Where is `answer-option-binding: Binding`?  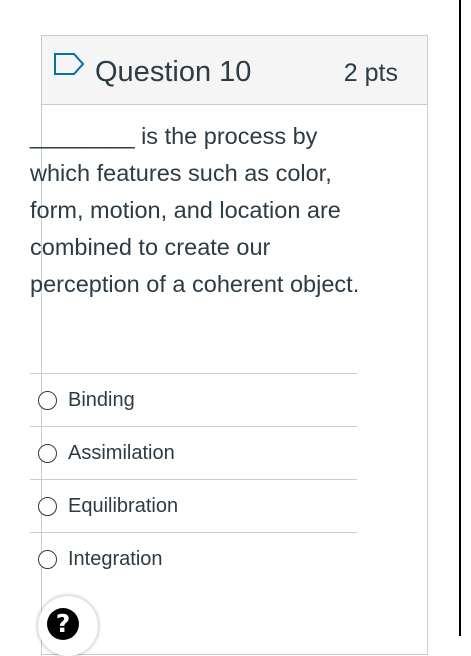
answer-option-binding: Binding is located at coordinates (193, 399).